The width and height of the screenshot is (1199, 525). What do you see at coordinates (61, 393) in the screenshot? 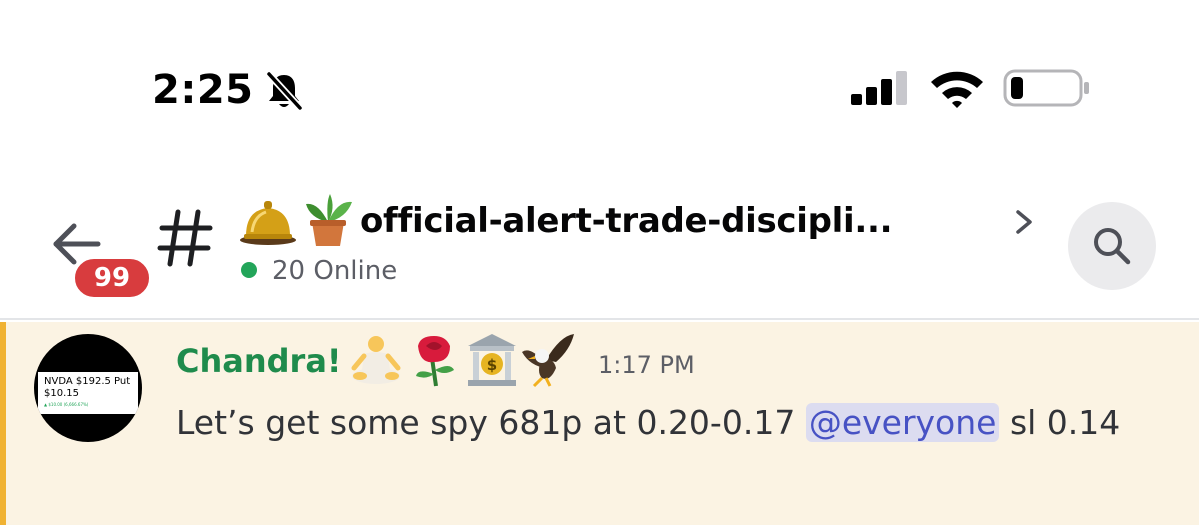
I see `avatar-text-line: $10.15` at bounding box center [61, 393].